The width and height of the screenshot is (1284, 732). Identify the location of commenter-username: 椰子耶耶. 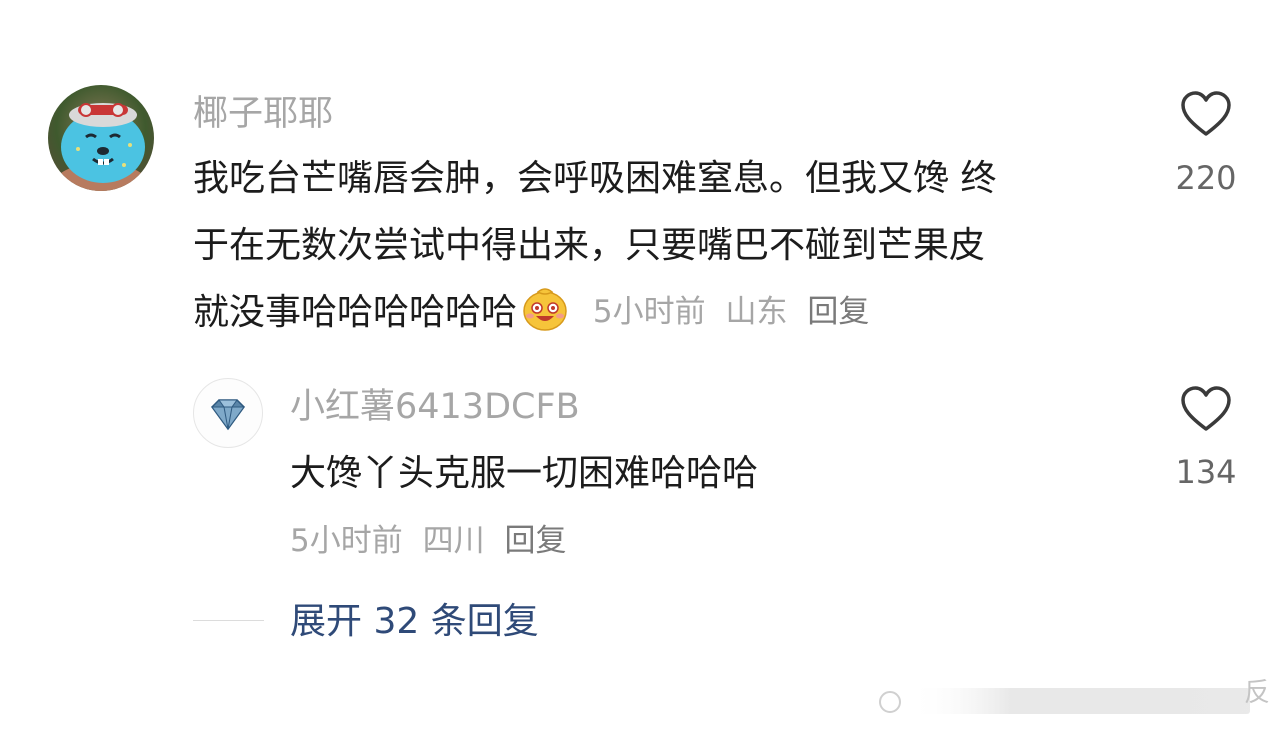
(263, 114).